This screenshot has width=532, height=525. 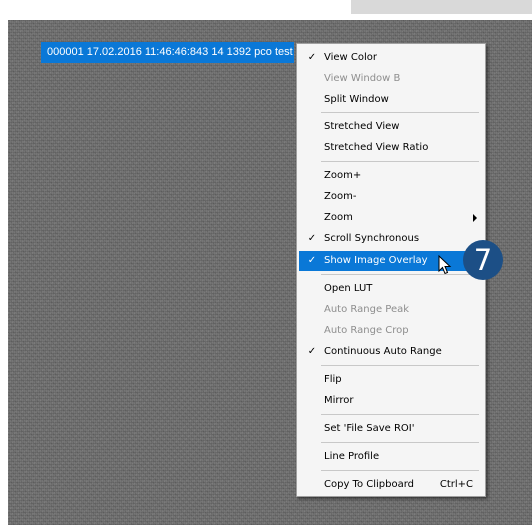 What do you see at coordinates (445, 265) in the screenshot?
I see `mouse-pointer-icon` at bounding box center [445, 265].